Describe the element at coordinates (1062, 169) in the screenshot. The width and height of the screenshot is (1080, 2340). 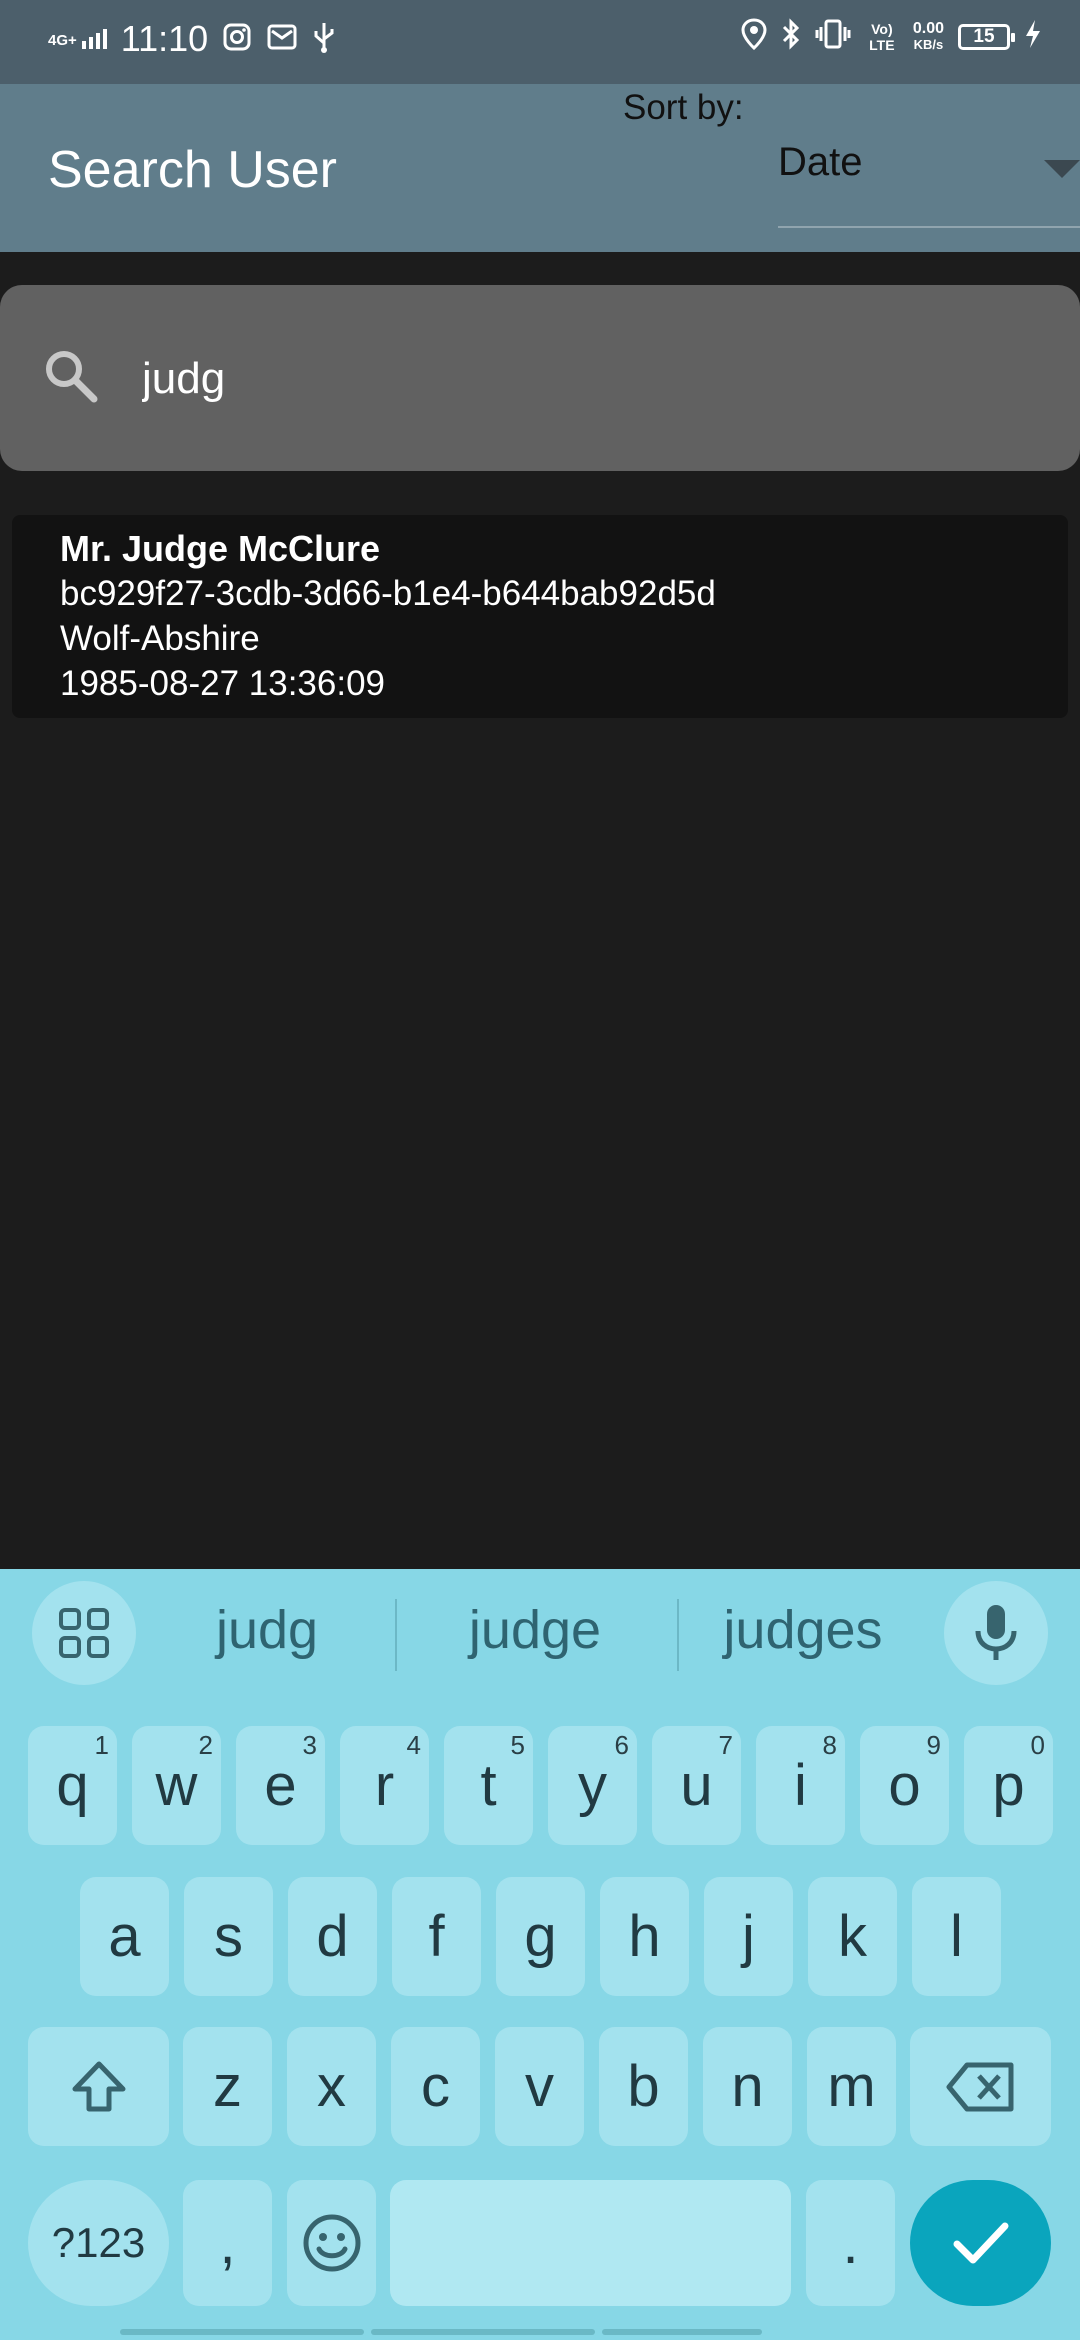
I see `dropdown-arrow-icon` at that location.